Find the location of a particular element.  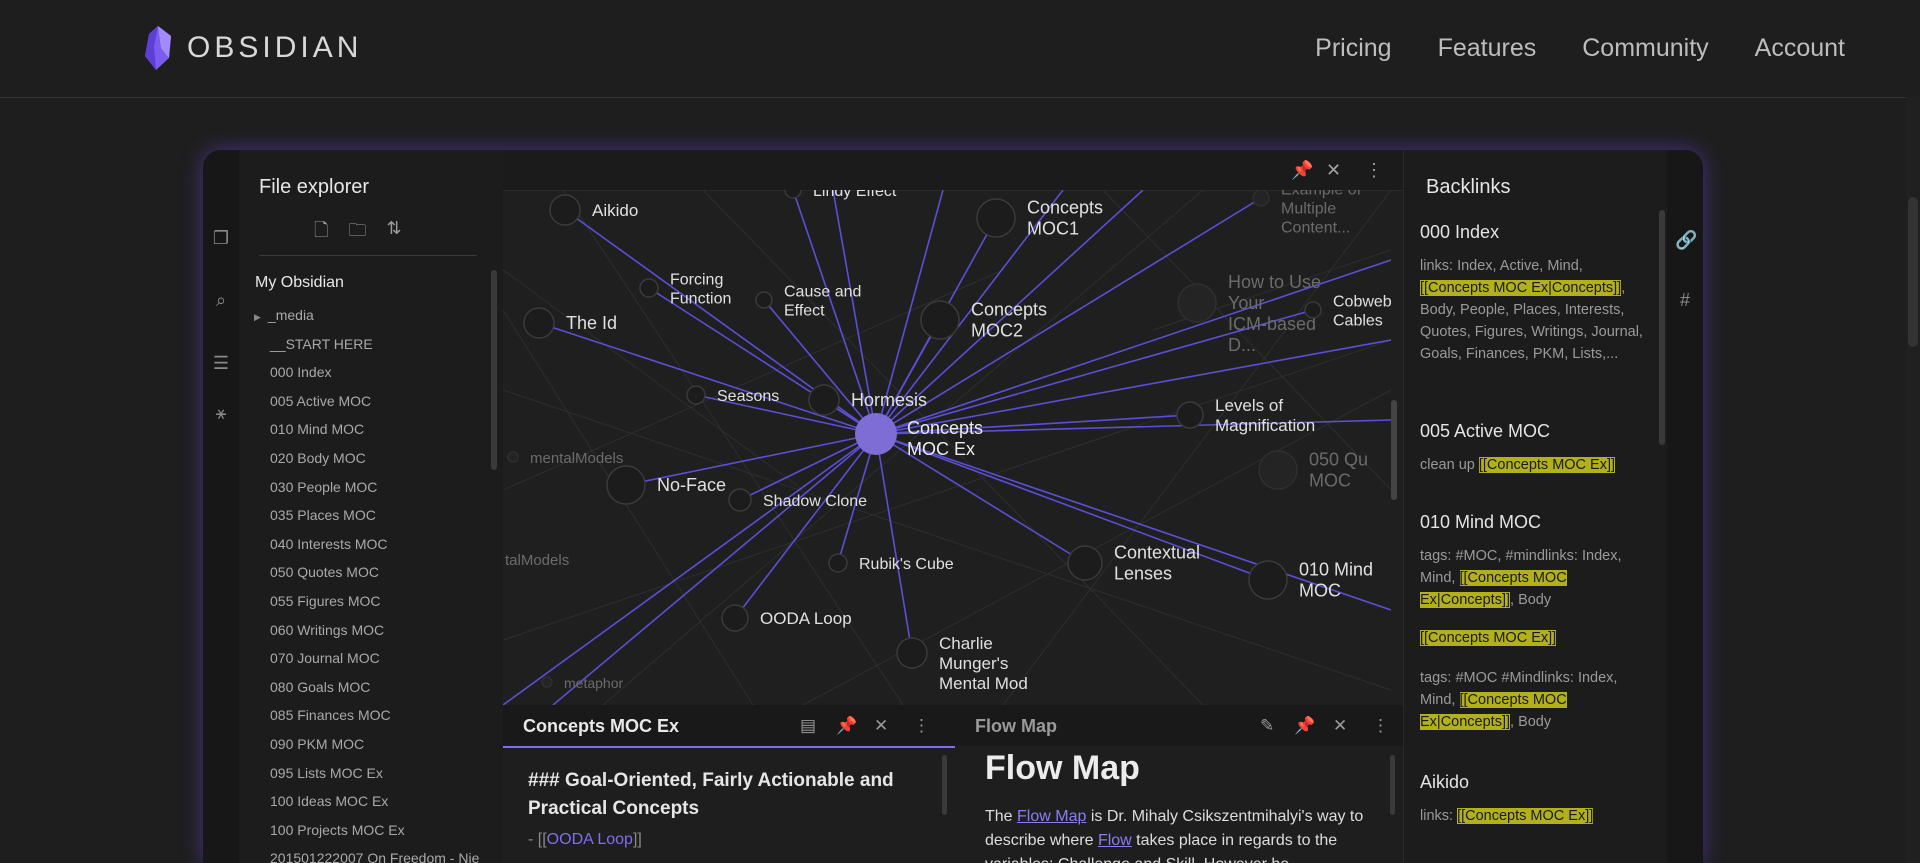

backlink-title: Aikido is located at coordinates (1532, 782).